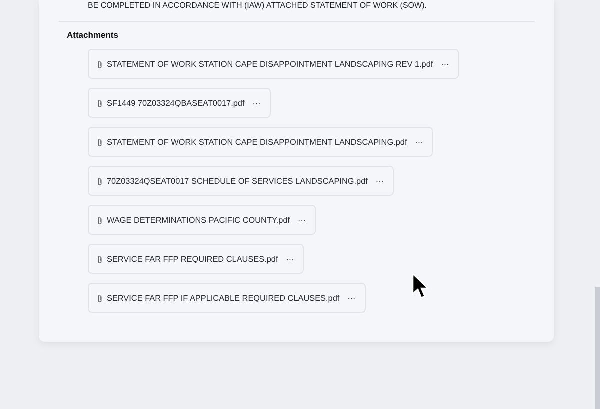 The image size is (600, 409). I want to click on attachment-chip: SERVICE FAR FFP REQUIRED CLAUSES.pdf ···, so click(196, 259).